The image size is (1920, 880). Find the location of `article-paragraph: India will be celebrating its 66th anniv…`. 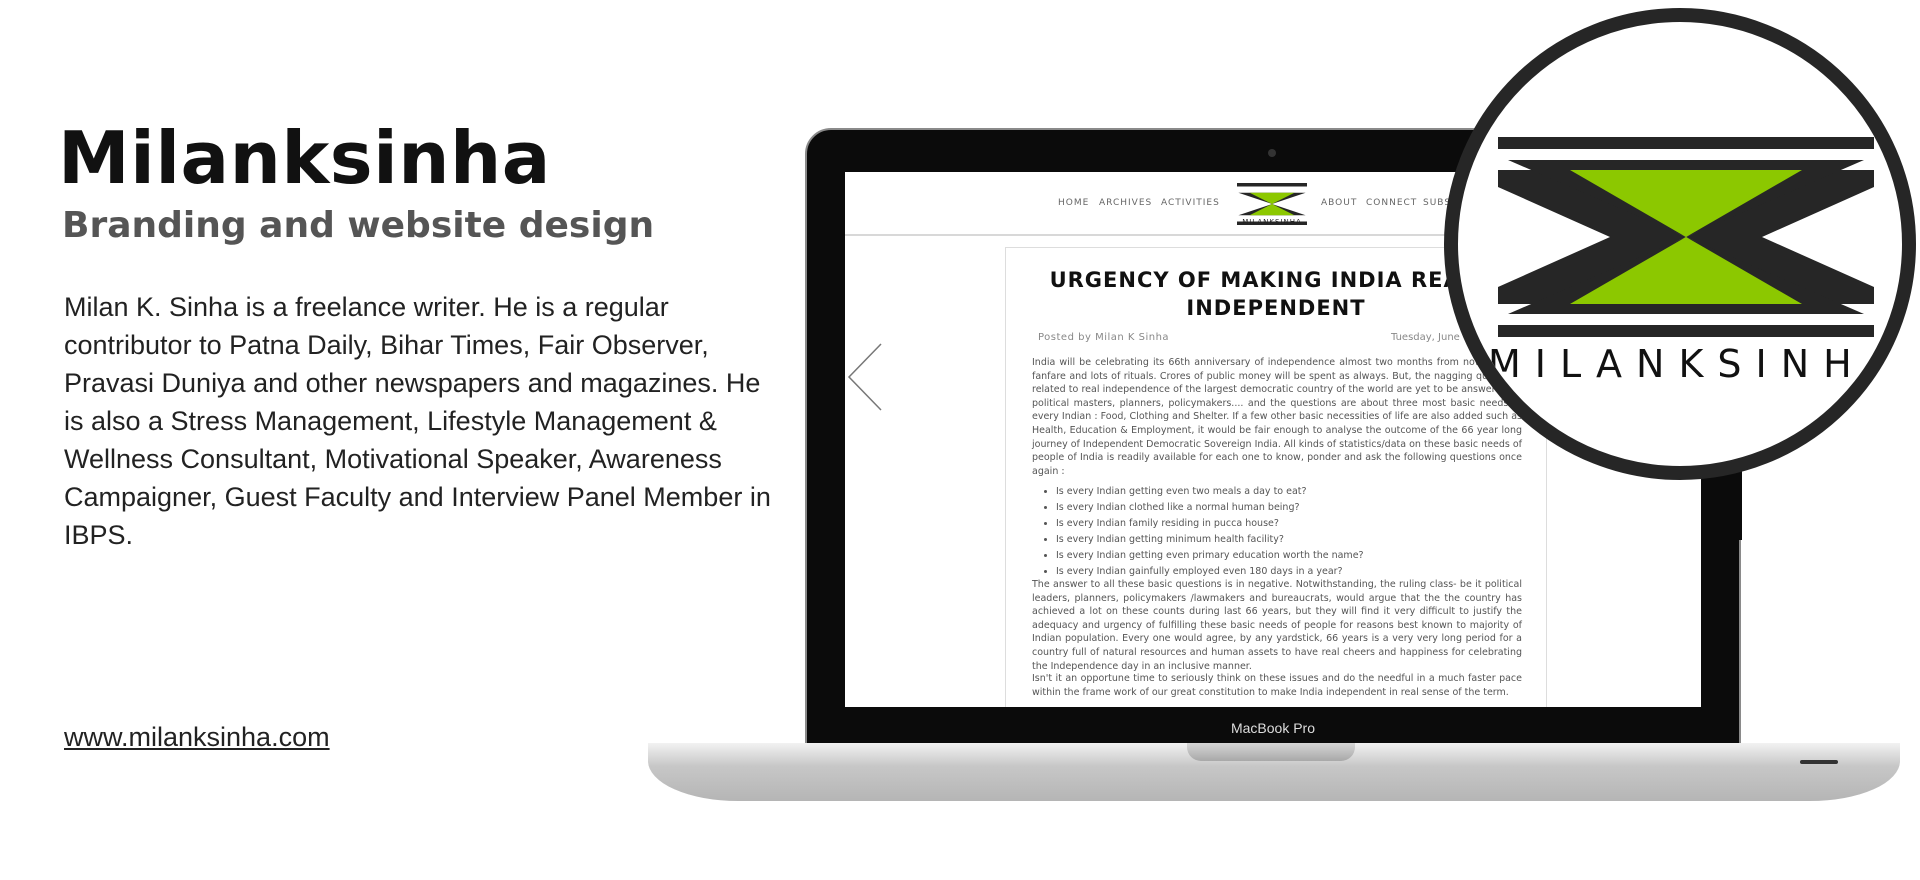

article-paragraph: India will be celebrating its 66th anniv… is located at coordinates (1277, 417).